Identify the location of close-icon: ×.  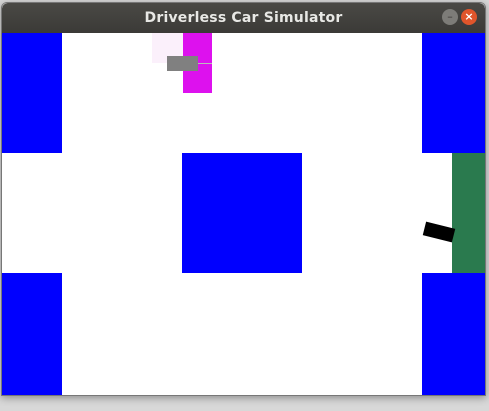
(469, 16).